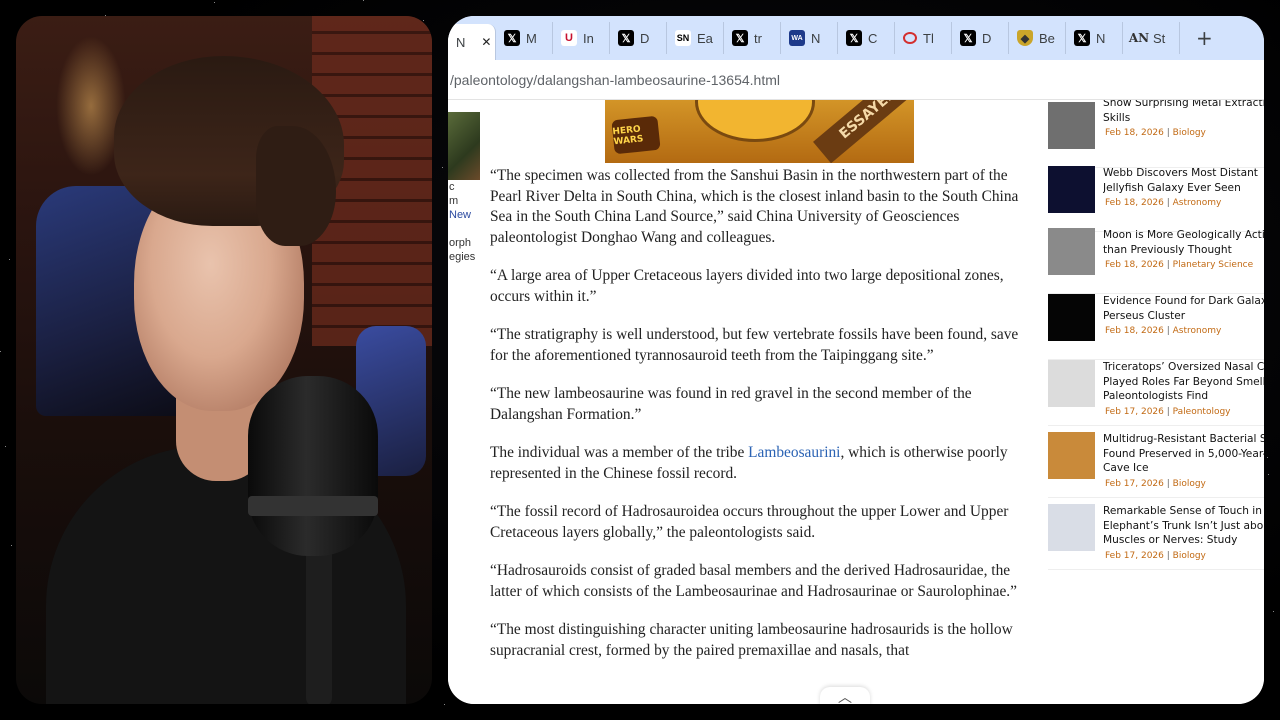 Image resolution: width=1280 pixels, height=720 pixels. I want to click on news-title-line: Evidence Found for Dark Galaxy in, so click(1183, 301).